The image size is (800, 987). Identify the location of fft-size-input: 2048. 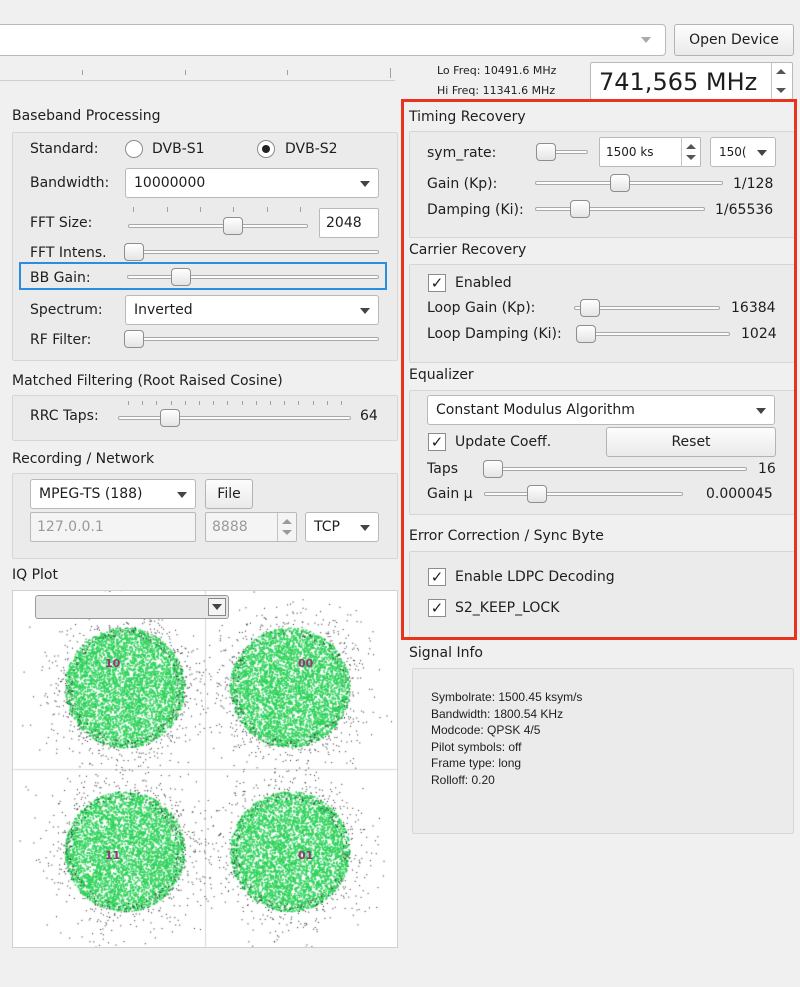
(349, 223).